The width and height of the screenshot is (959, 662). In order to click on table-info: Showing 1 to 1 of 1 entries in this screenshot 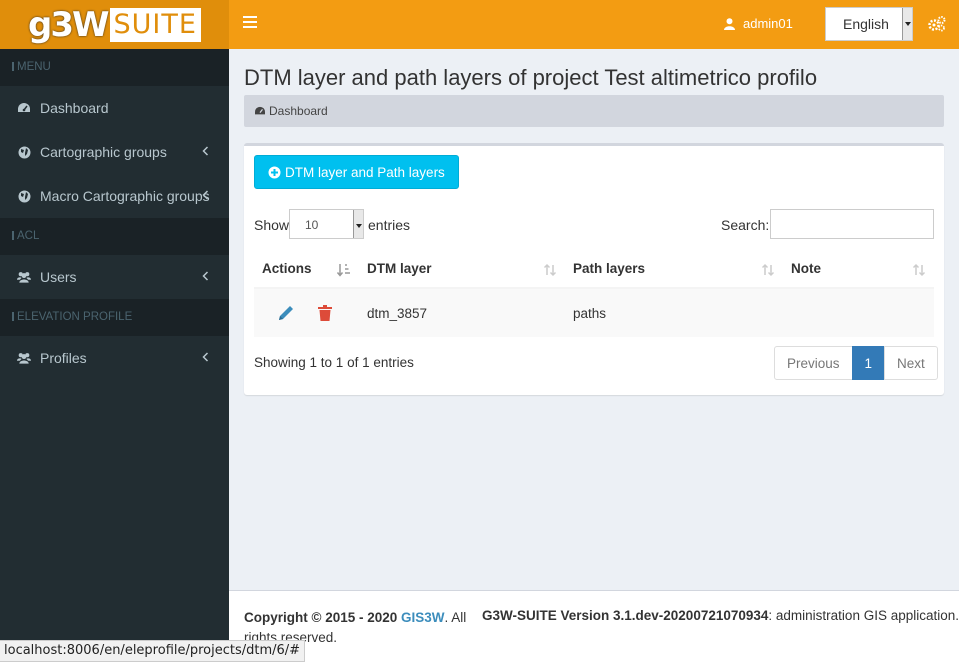, I will do `click(334, 362)`.